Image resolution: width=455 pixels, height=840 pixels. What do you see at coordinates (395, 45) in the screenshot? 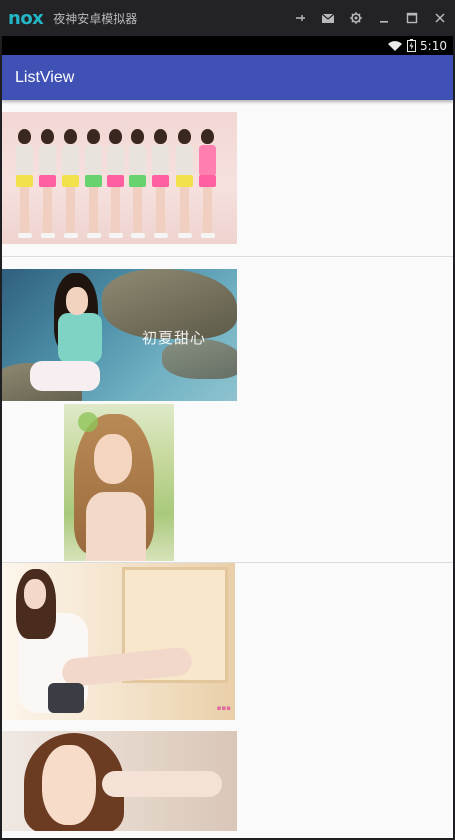
I see `wifi-icon` at bounding box center [395, 45].